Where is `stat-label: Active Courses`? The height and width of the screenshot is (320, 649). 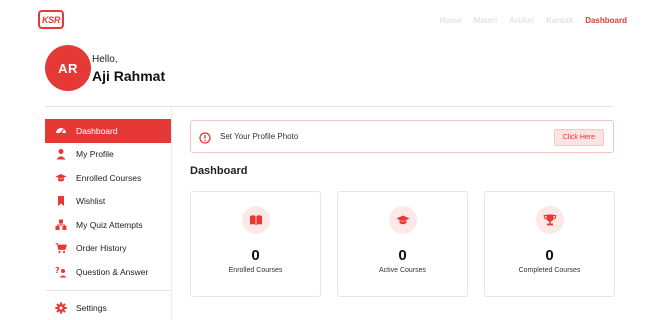 stat-label: Active Courses is located at coordinates (402, 270).